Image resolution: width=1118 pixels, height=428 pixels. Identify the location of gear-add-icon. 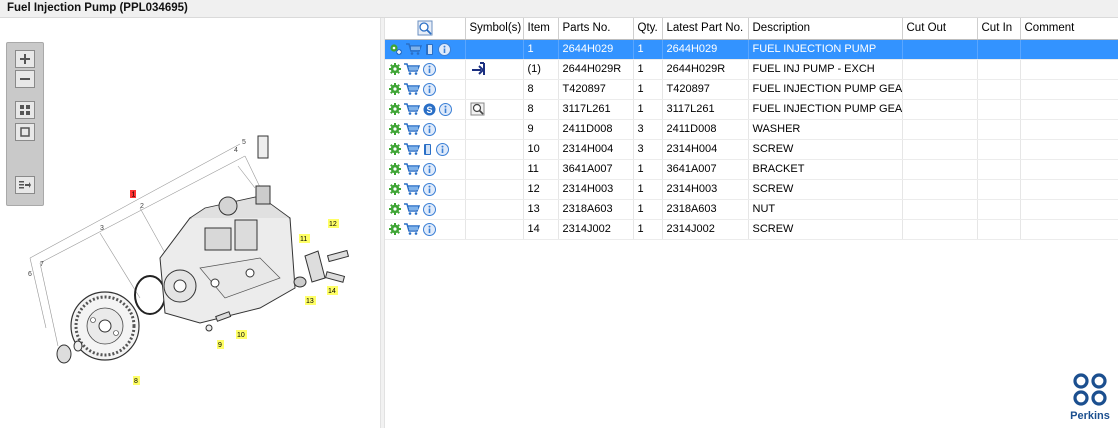
(396, 49).